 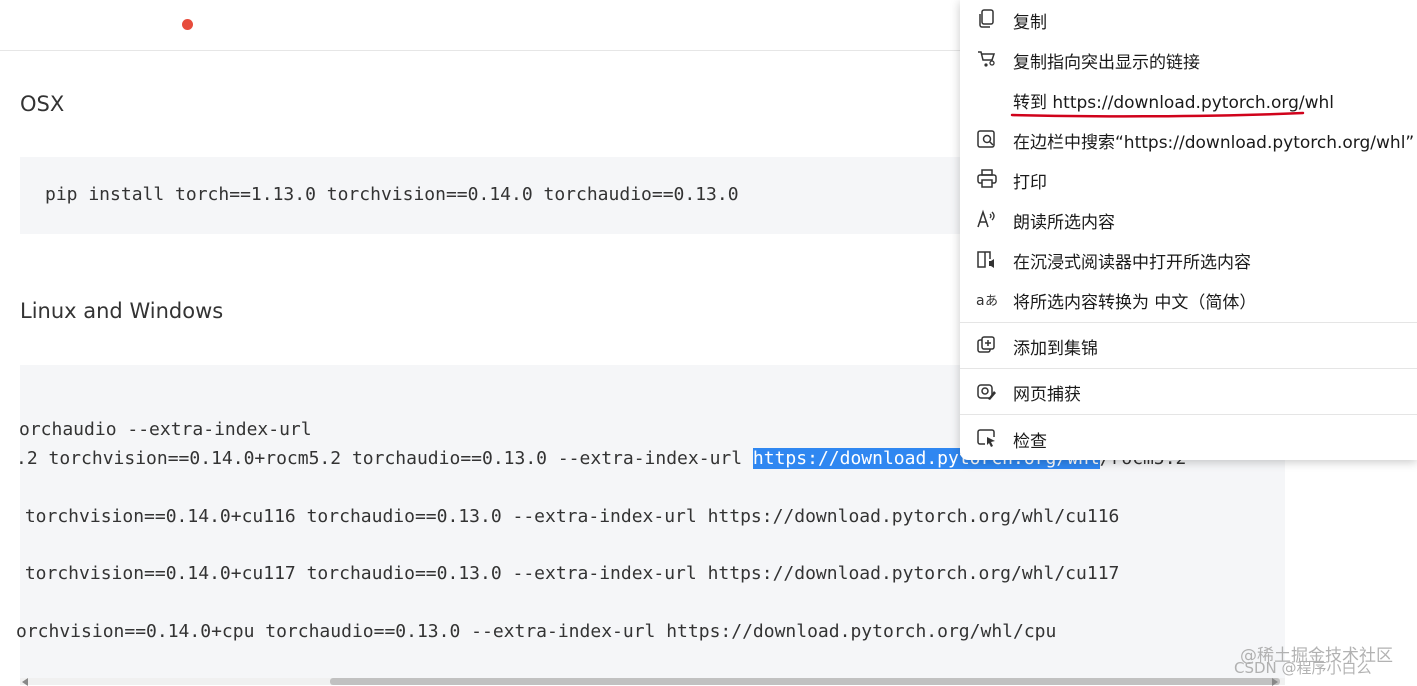 What do you see at coordinates (986, 438) in the screenshot?
I see `inspect-icon` at bounding box center [986, 438].